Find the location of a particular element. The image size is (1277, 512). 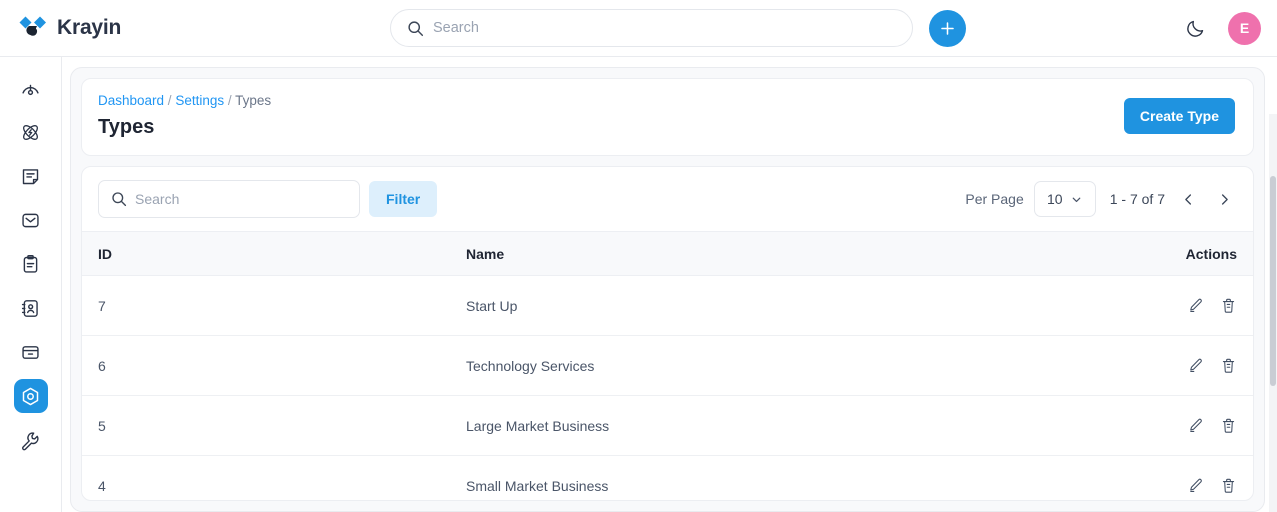

table-toolbar: Filter Per Page 10 is located at coordinates (667, 199).